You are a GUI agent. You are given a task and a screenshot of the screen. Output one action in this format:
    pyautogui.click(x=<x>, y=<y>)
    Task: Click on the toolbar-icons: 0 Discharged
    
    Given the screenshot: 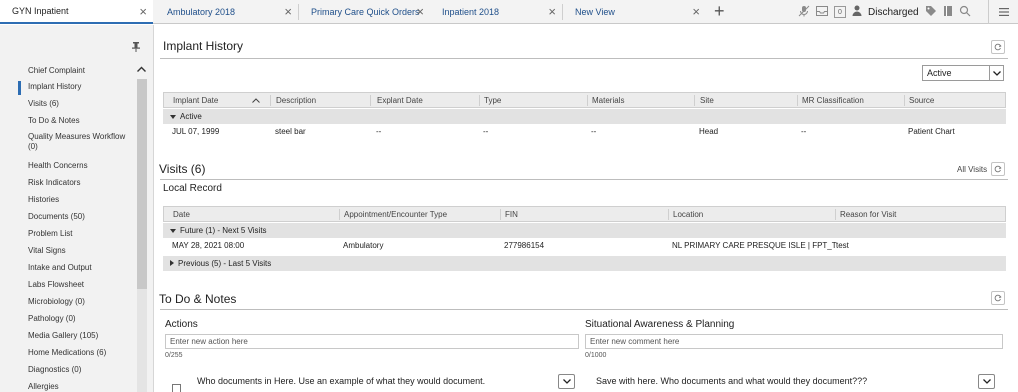 What is the action you would take?
    pyautogui.click(x=884, y=12)
    